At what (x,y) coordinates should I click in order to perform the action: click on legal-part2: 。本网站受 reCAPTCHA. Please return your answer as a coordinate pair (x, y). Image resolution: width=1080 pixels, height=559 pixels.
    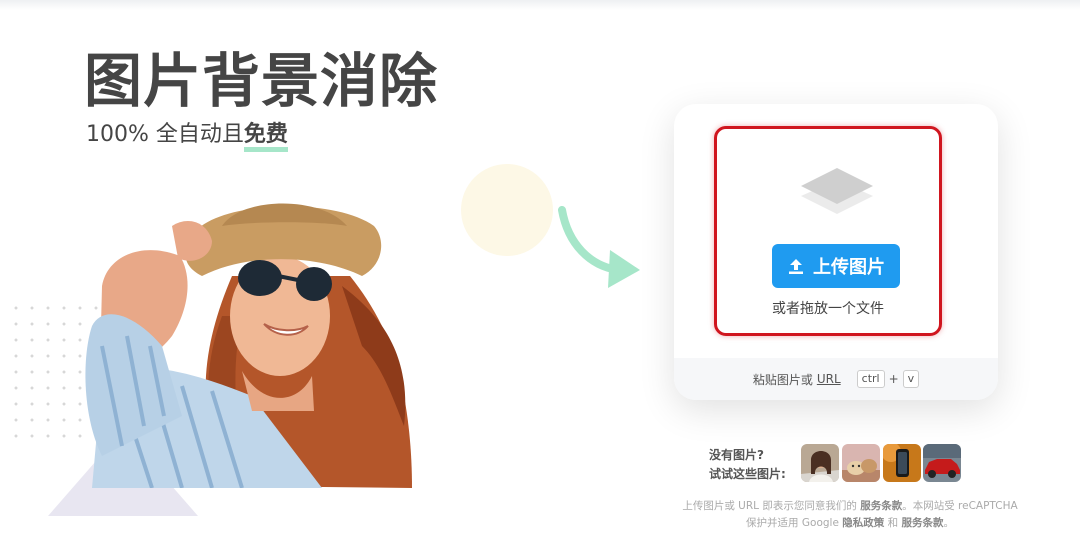
    Looking at the image, I should click on (960, 506).